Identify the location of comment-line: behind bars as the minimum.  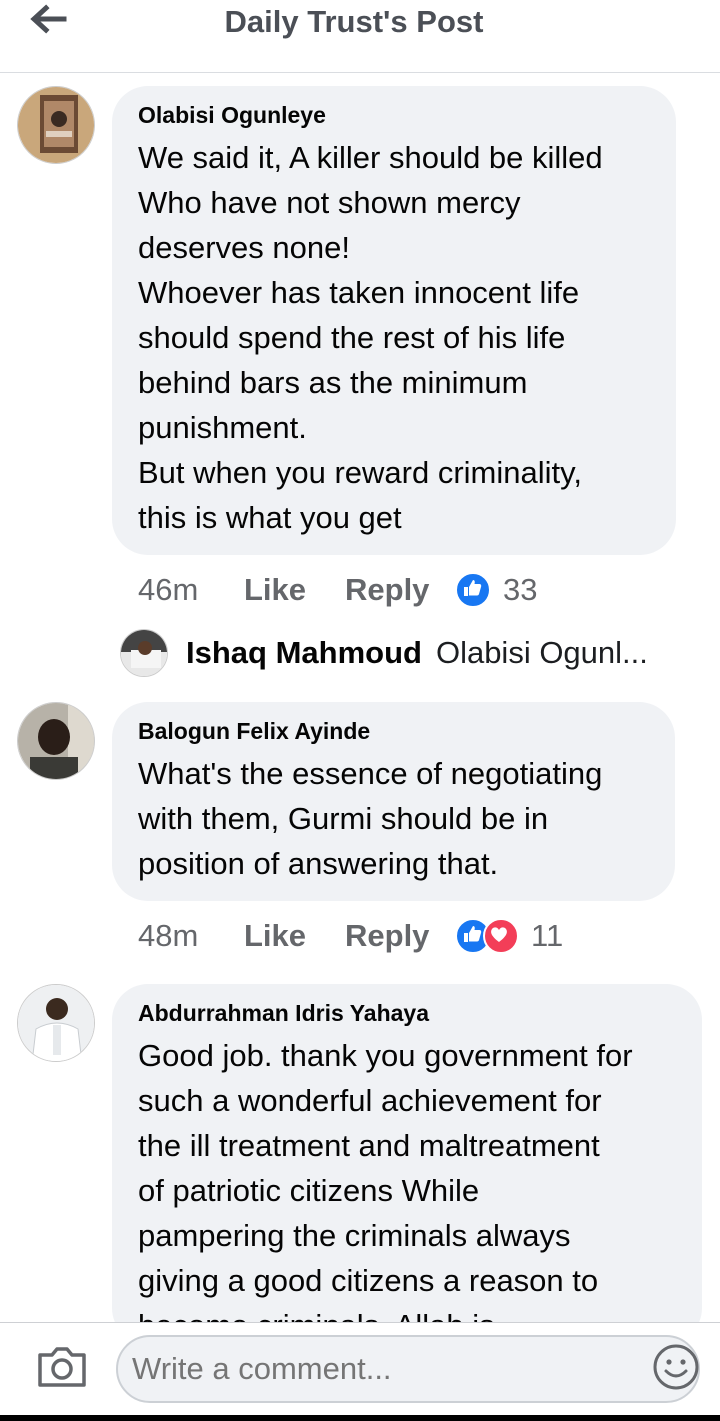
(333, 382).